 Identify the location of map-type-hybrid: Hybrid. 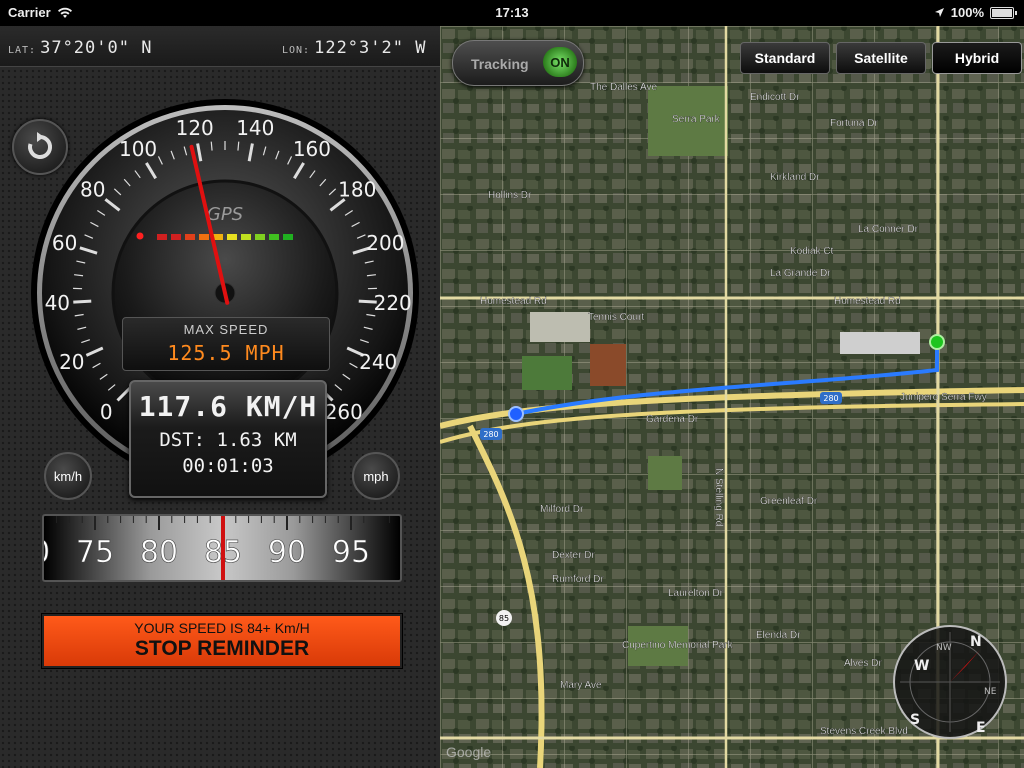
(977, 58).